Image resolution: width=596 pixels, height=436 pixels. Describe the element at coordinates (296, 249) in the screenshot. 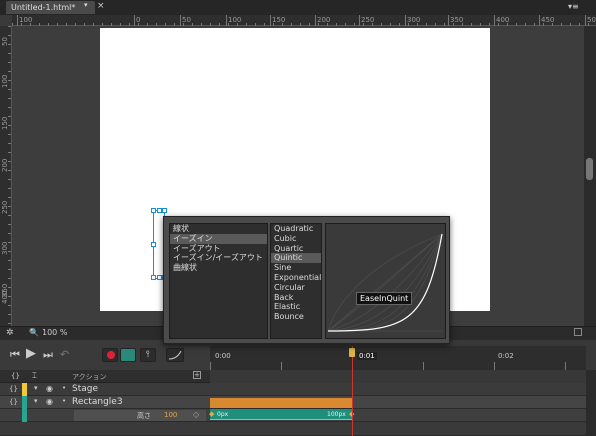

I see `ease-function-item: Quartic` at that location.